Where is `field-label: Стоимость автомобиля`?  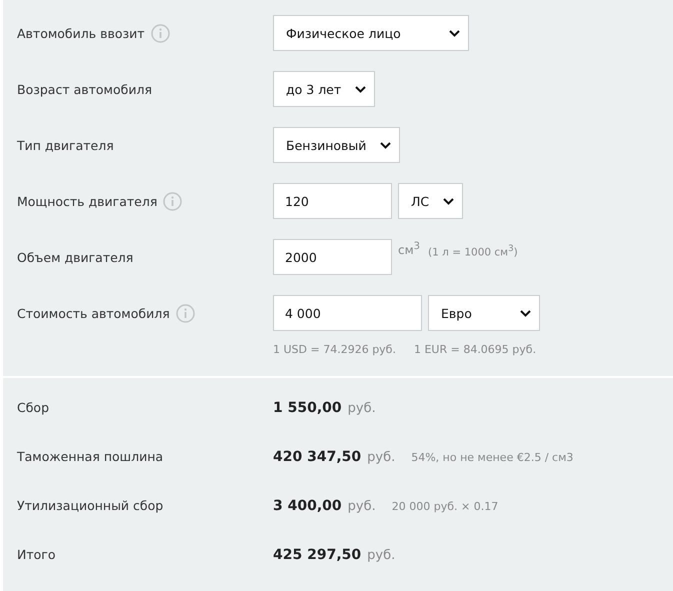
field-label: Стоимость автомобиля is located at coordinates (93, 313).